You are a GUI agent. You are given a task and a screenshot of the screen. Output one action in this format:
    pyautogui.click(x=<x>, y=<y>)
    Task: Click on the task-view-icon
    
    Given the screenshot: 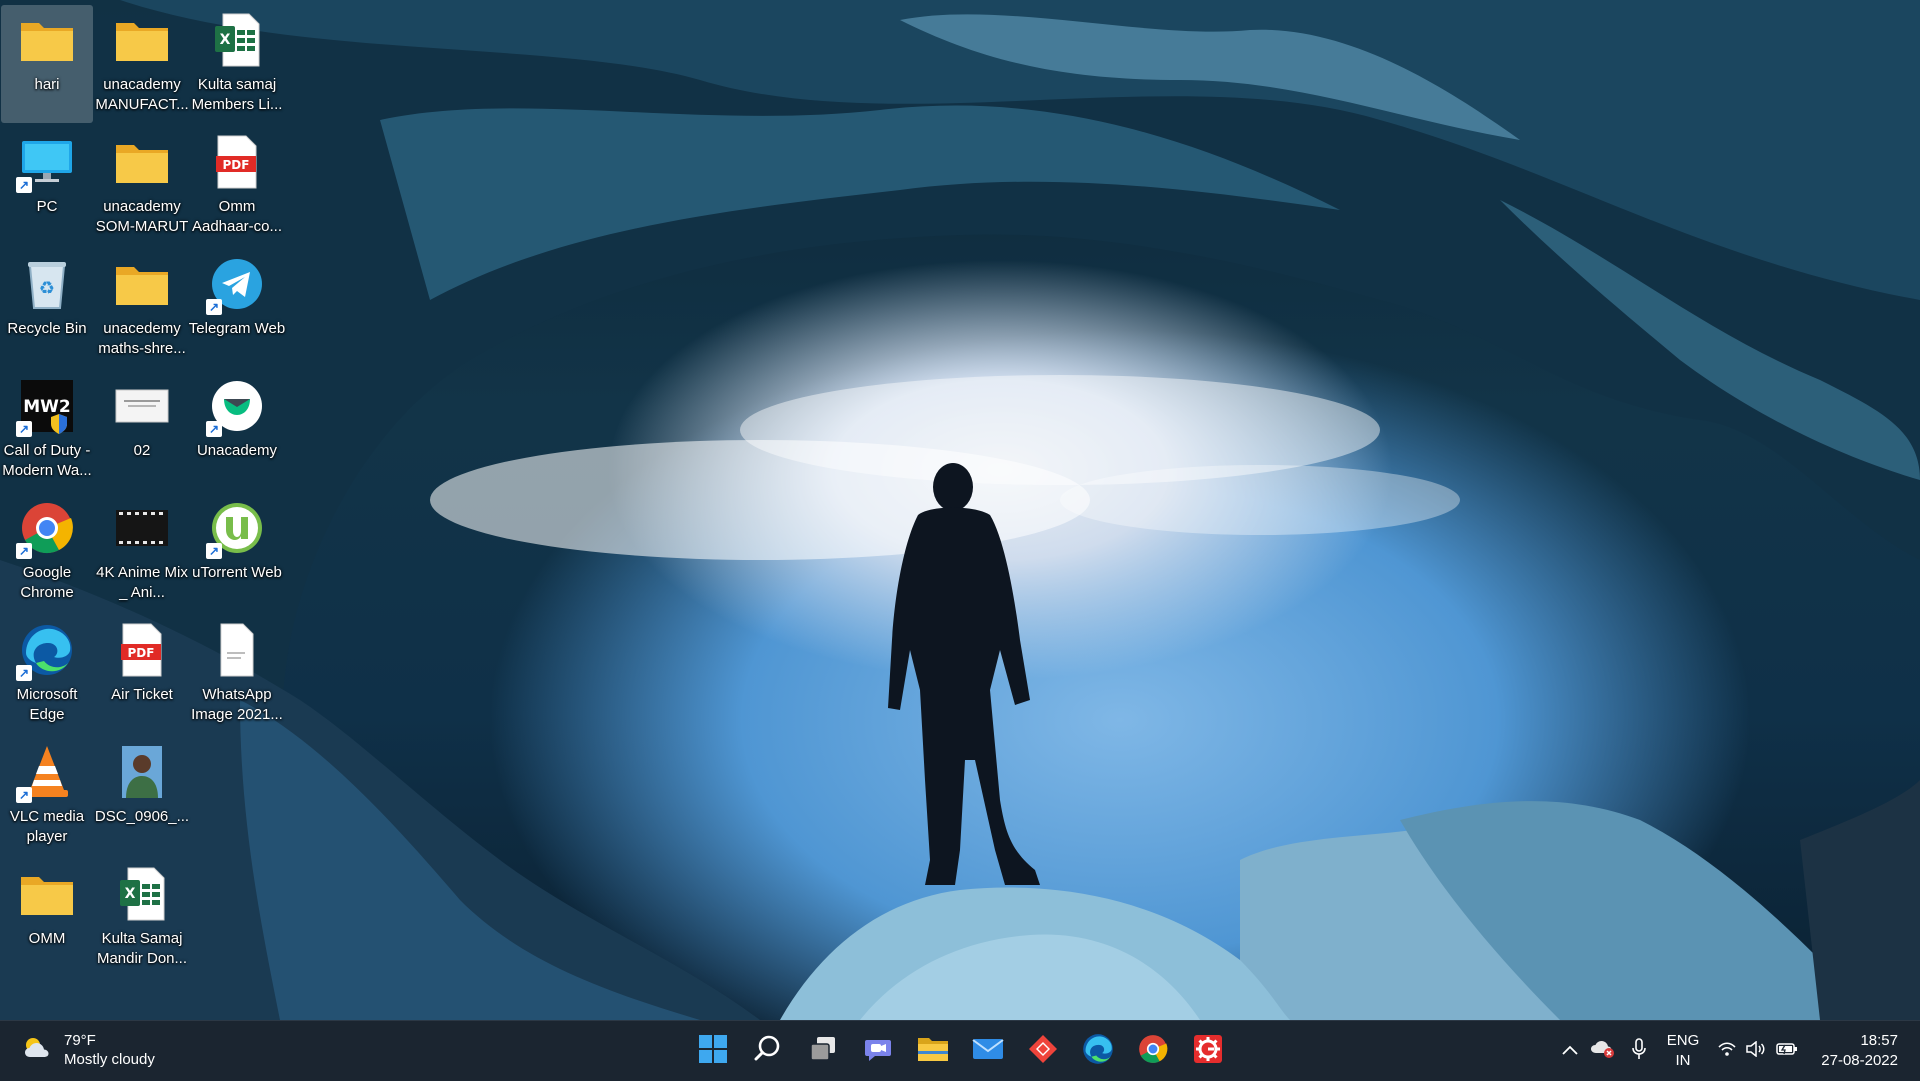 What is the action you would take?
    pyautogui.click(x=823, y=1051)
    